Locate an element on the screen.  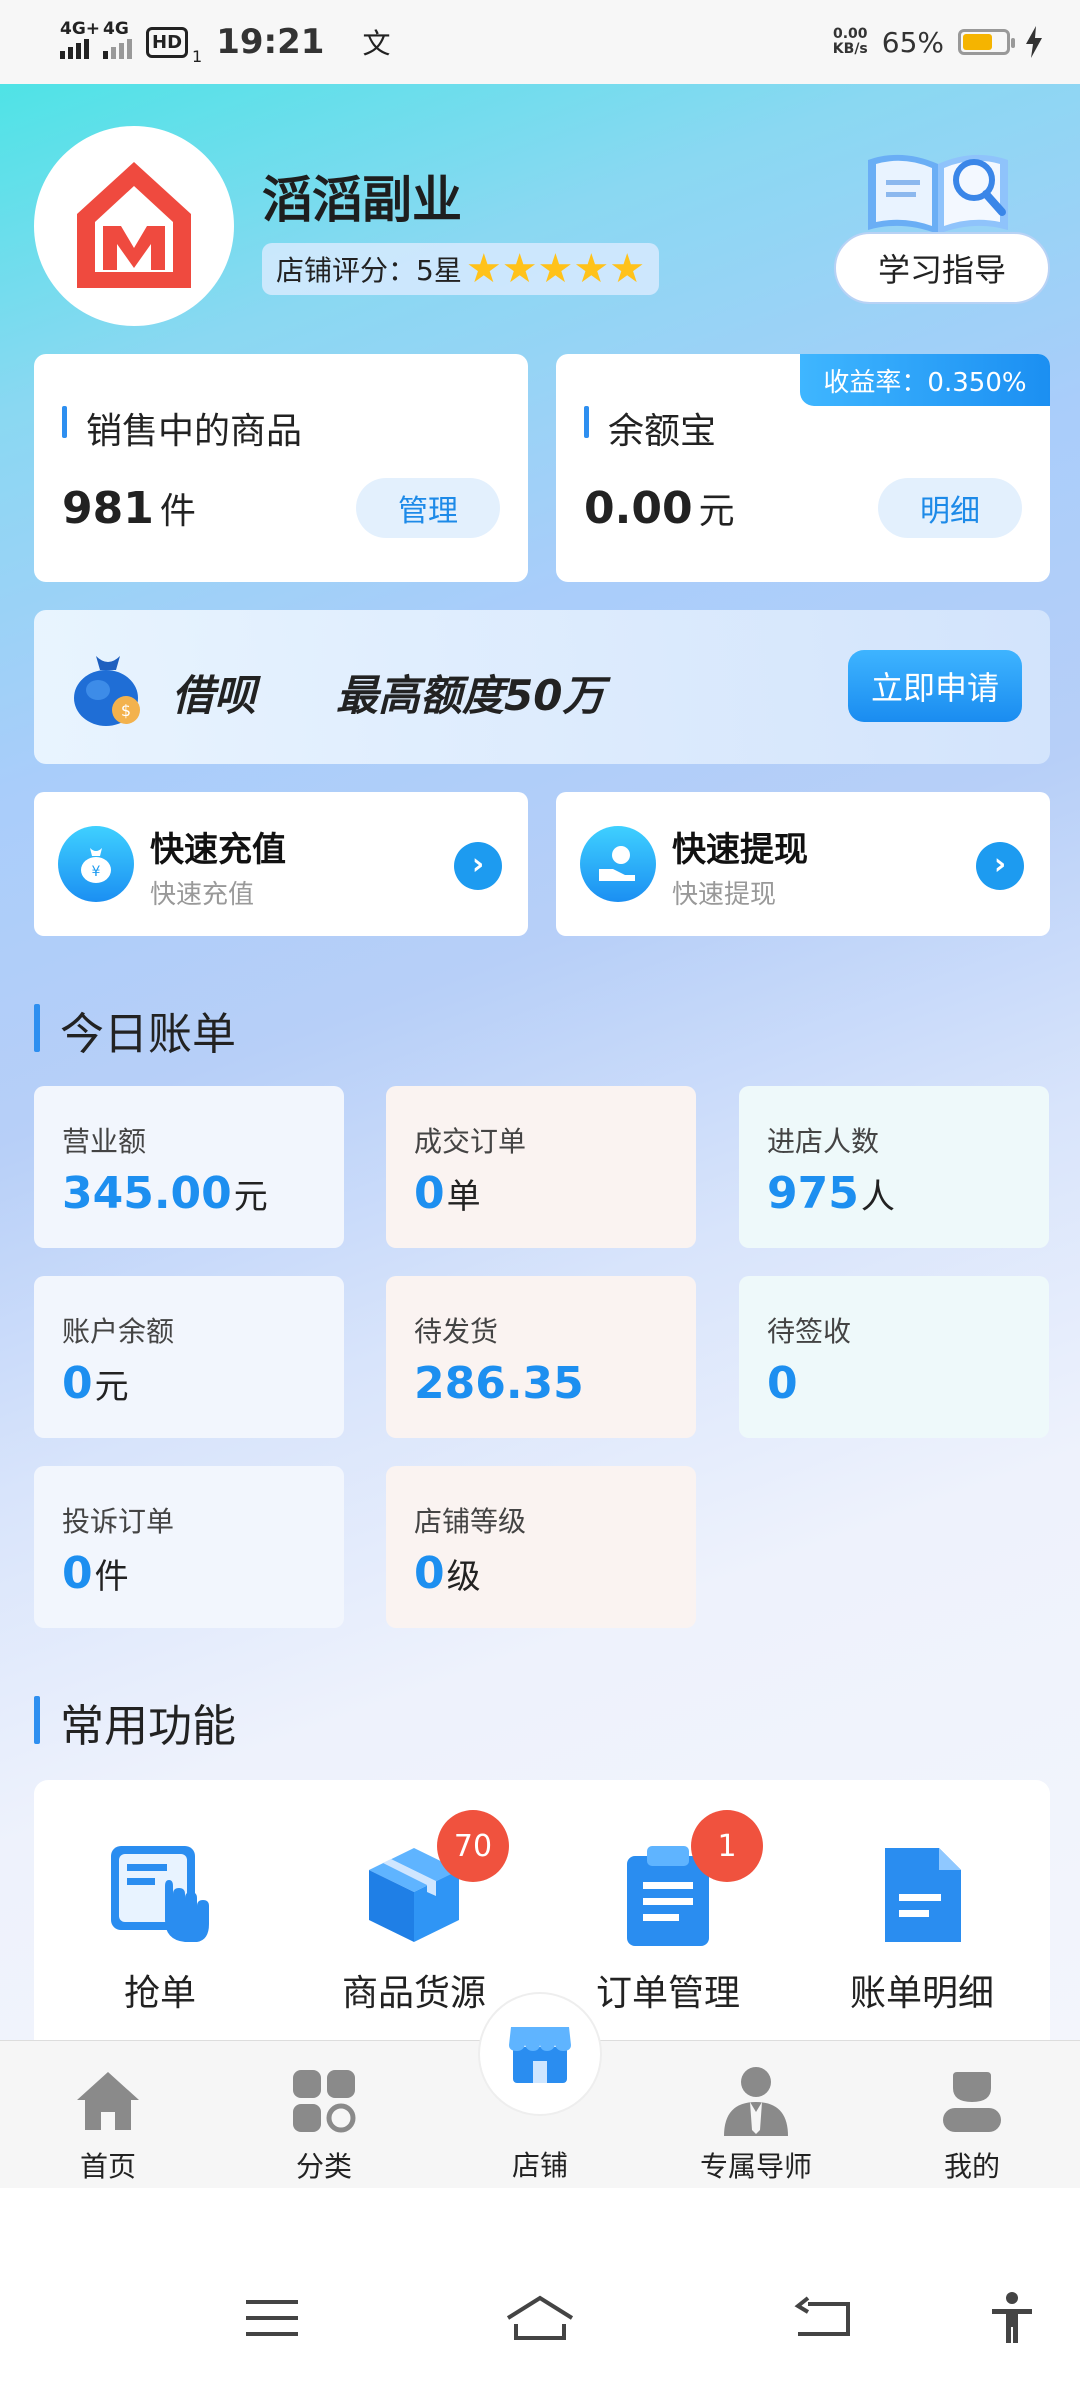
store-icon is located at coordinates (540, 2055).